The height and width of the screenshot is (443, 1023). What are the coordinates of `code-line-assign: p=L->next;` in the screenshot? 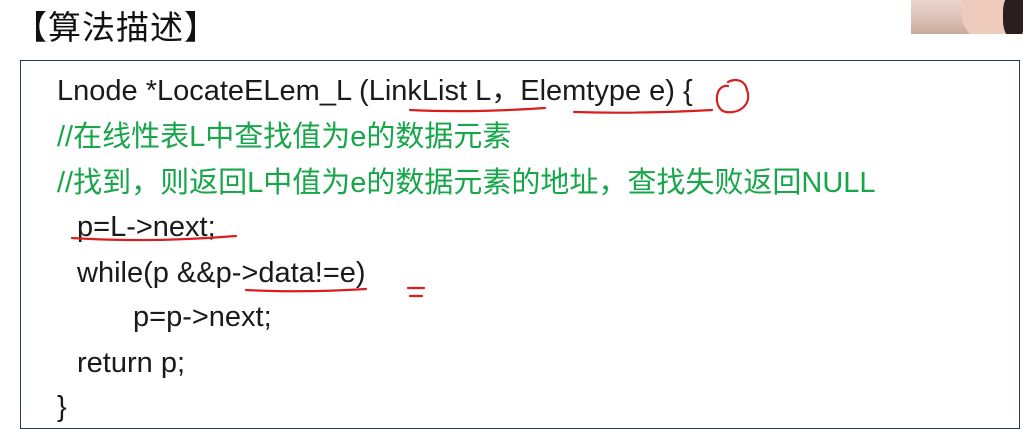 It's located at (146, 227).